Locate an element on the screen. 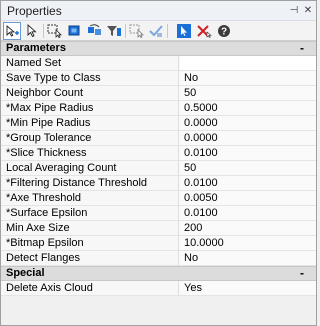 The height and width of the screenshot is (326, 320). select-rect-icon is located at coordinates (55, 31).